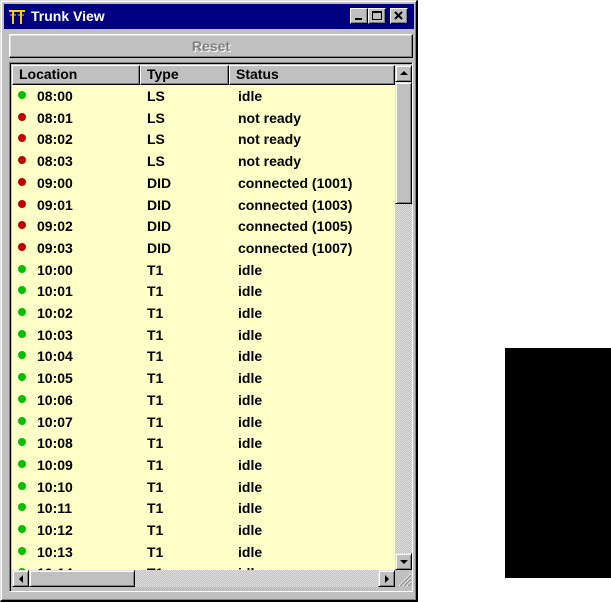  Describe the element at coordinates (203, 96) in the screenshot. I see `table-row: 08:00 LS idle` at that location.